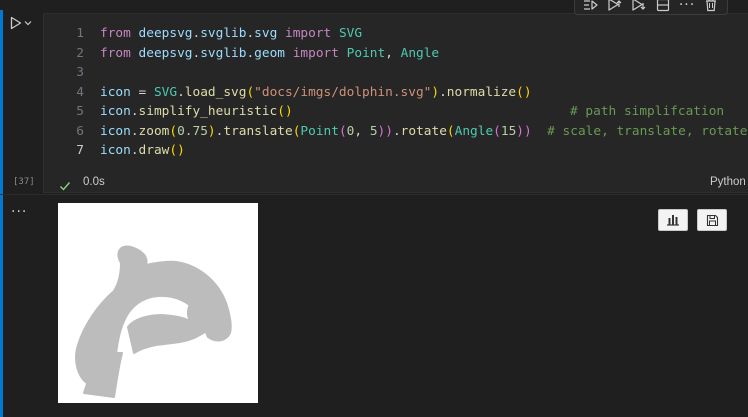  I want to click on code-token: draw, so click(154, 150).